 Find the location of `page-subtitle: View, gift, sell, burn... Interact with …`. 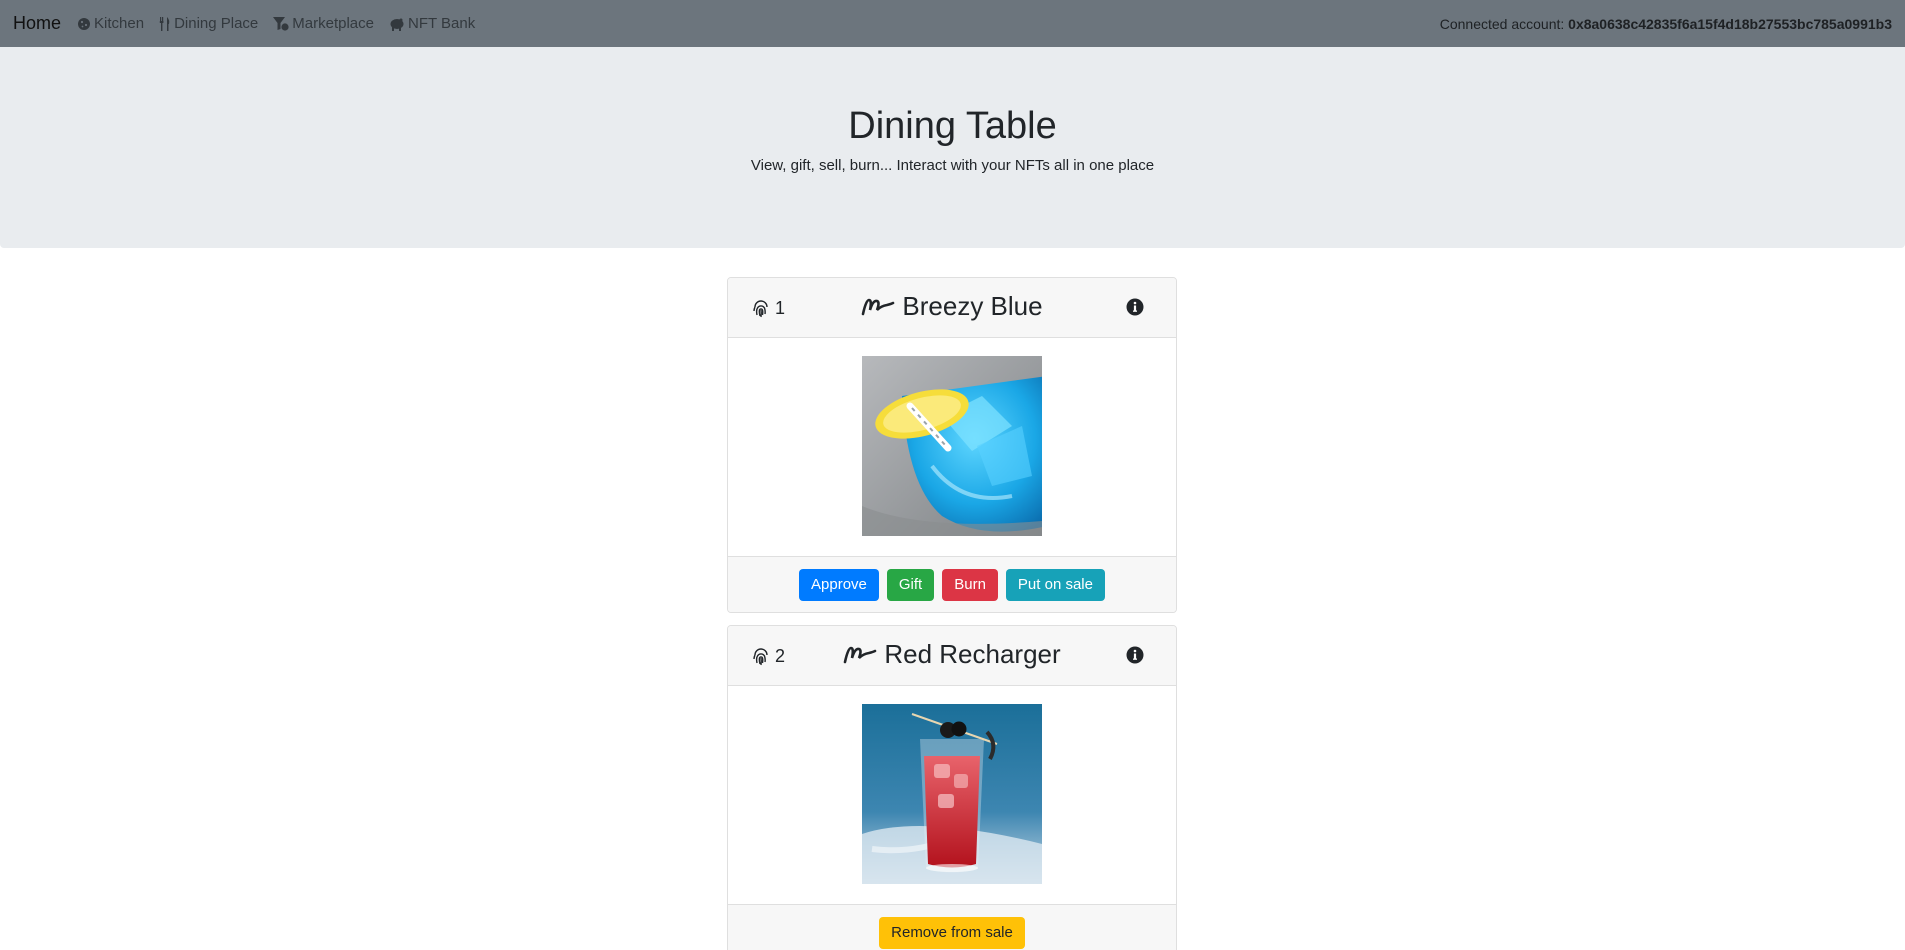

page-subtitle: View, gift, sell, burn... Interact with … is located at coordinates (952, 165).